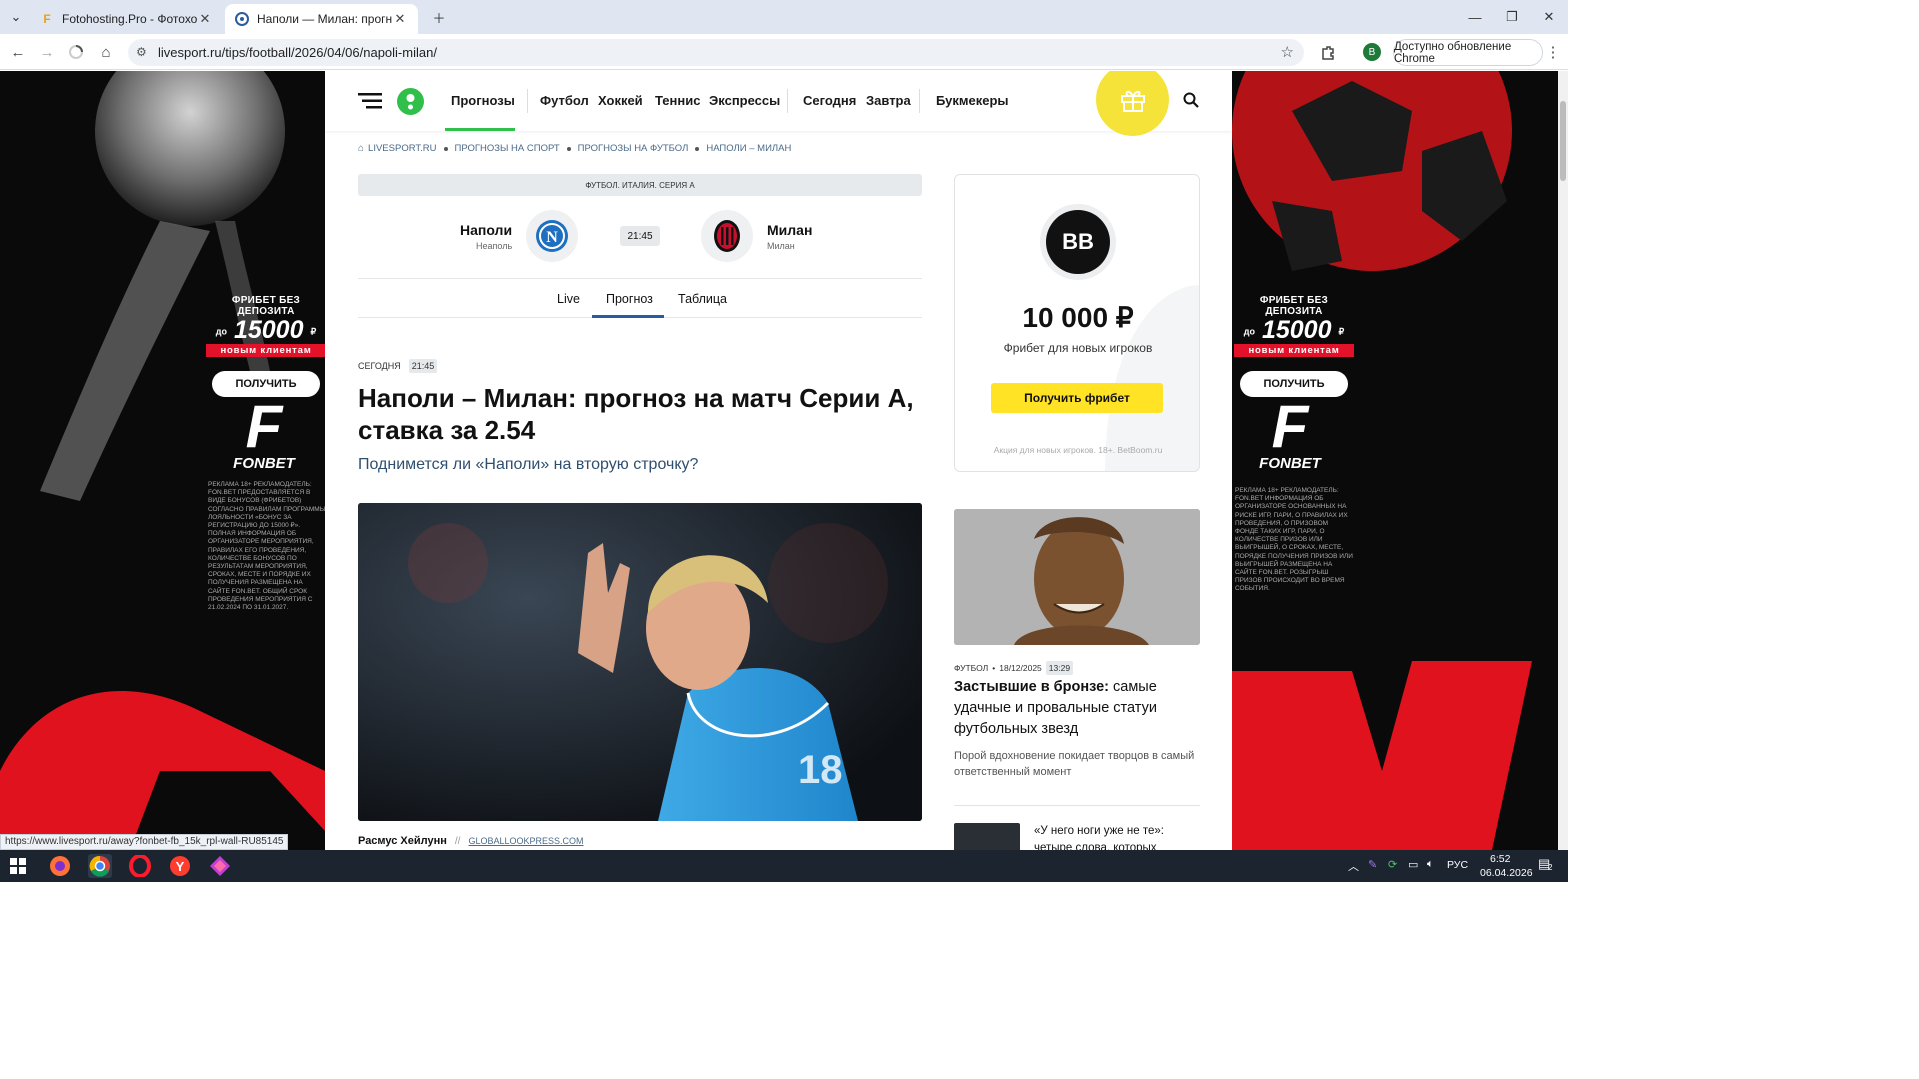 Image resolution: width=1919 pixels, height=1079 pixels. Describe the element at coordinates (402, 841) in the screenshot. I see `photo-author: Расмус Хейлунн` at that location.